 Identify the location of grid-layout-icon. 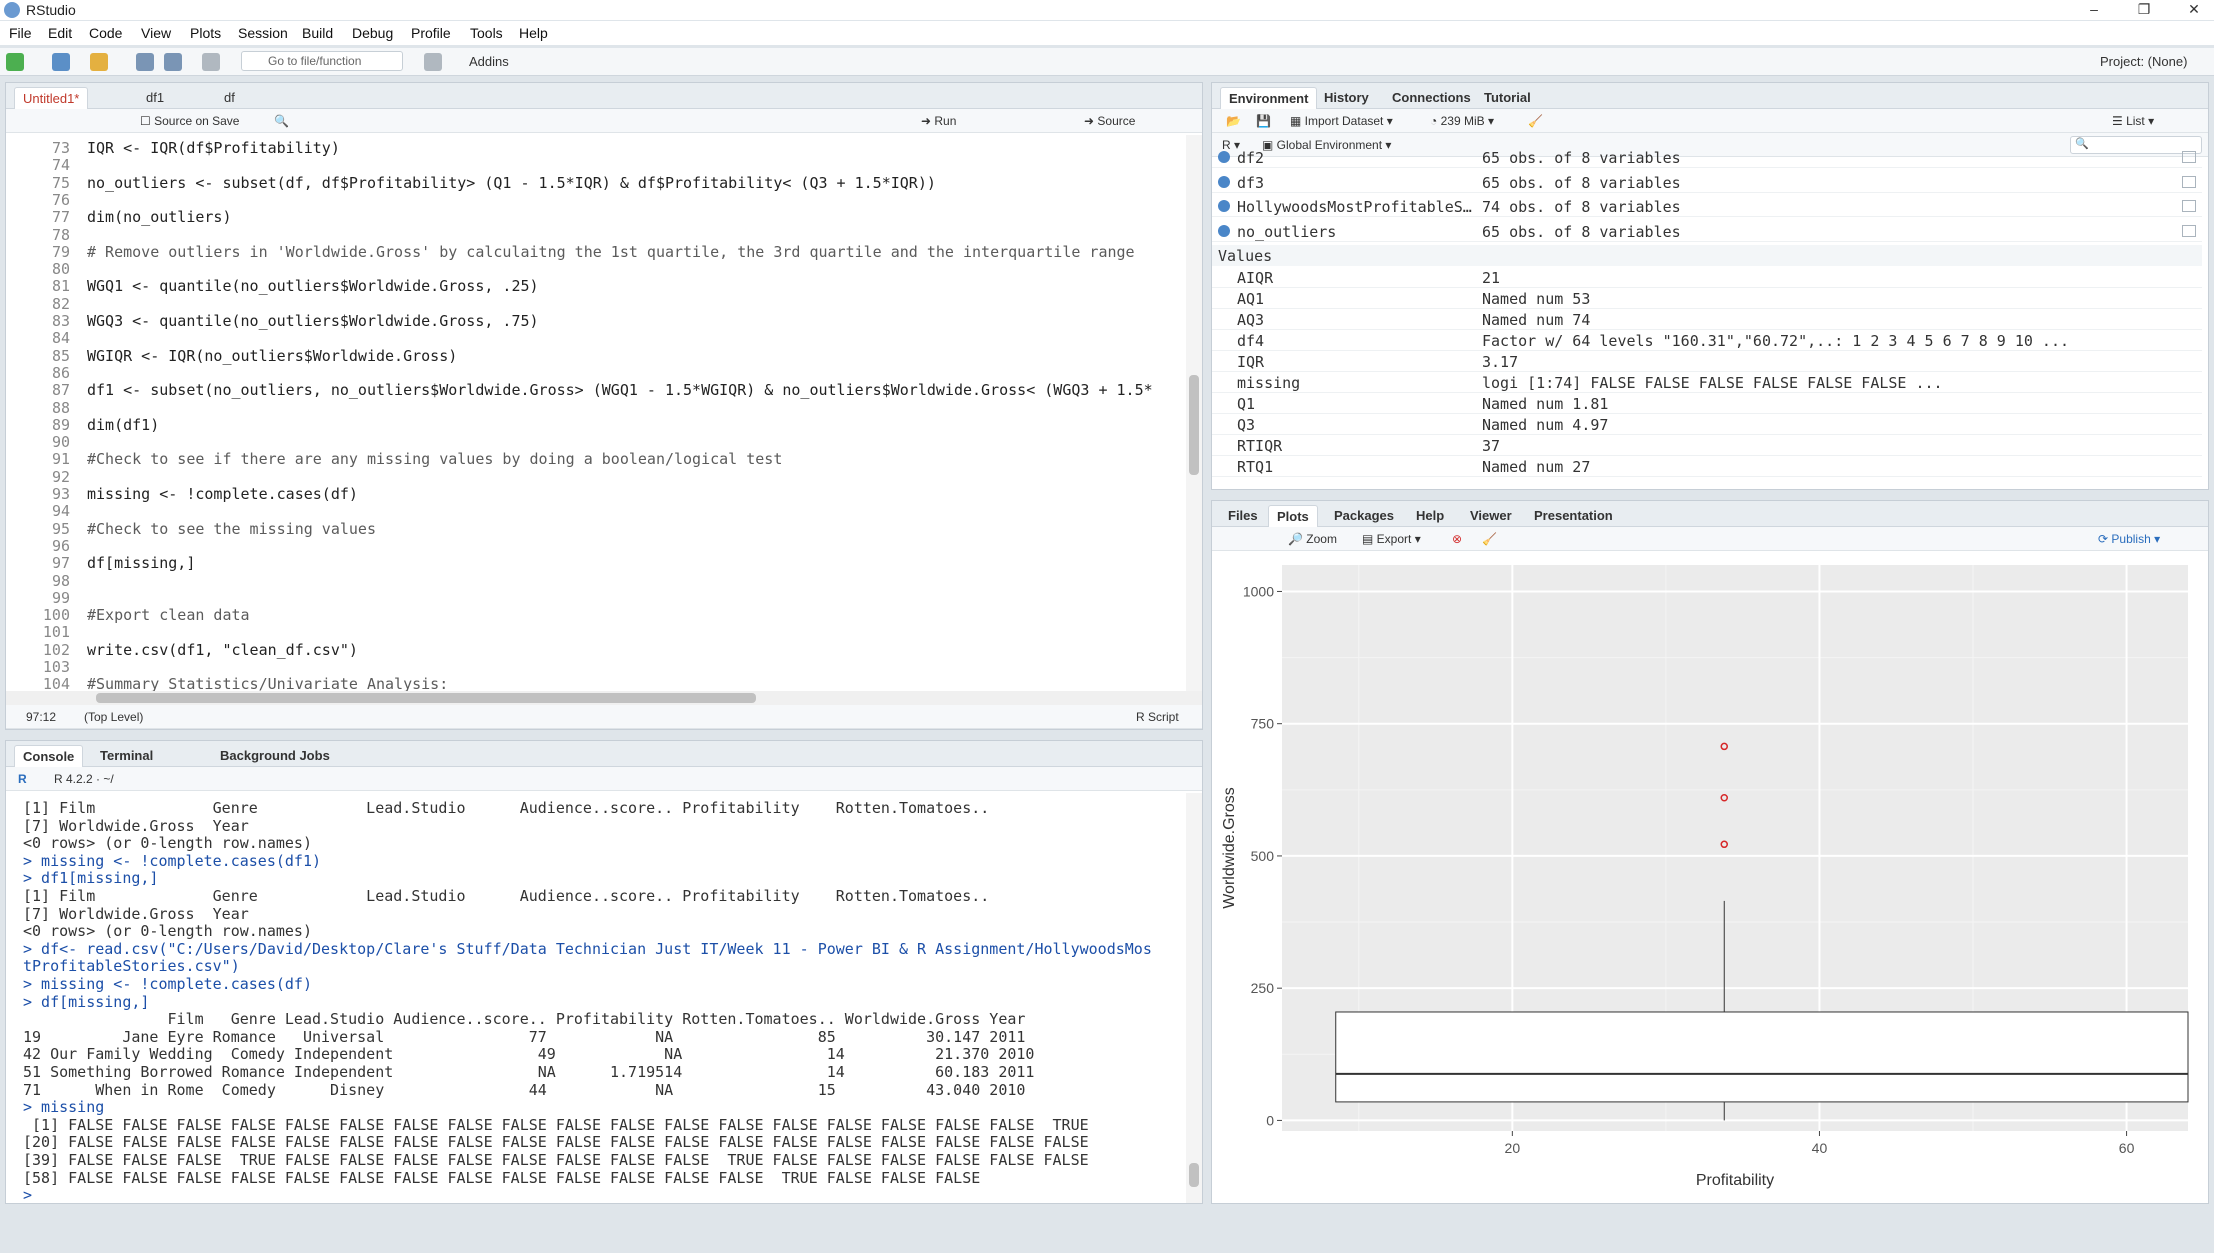
(433, 62).